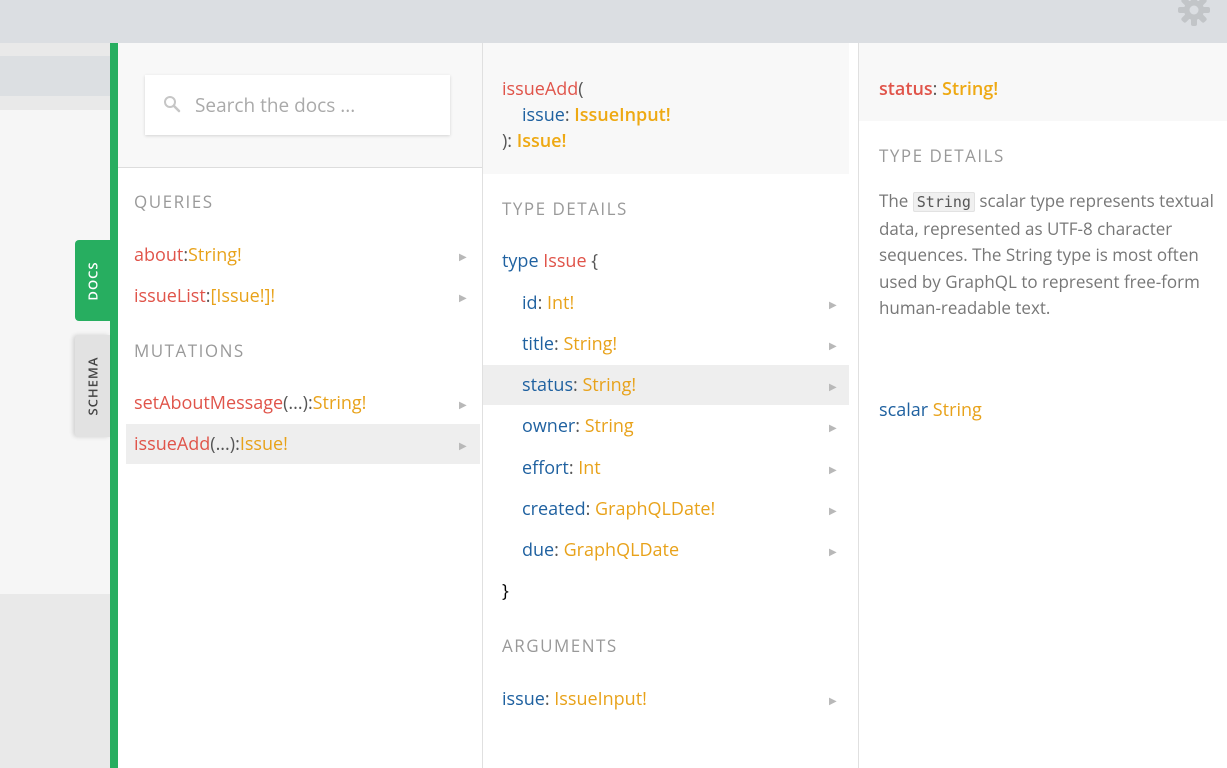 This screenshot has height=768, width=1227. What do you see at coordinates (339, 403) in the screenshot?
I see `mutation-type: String!` at bounding box center [339, 403].